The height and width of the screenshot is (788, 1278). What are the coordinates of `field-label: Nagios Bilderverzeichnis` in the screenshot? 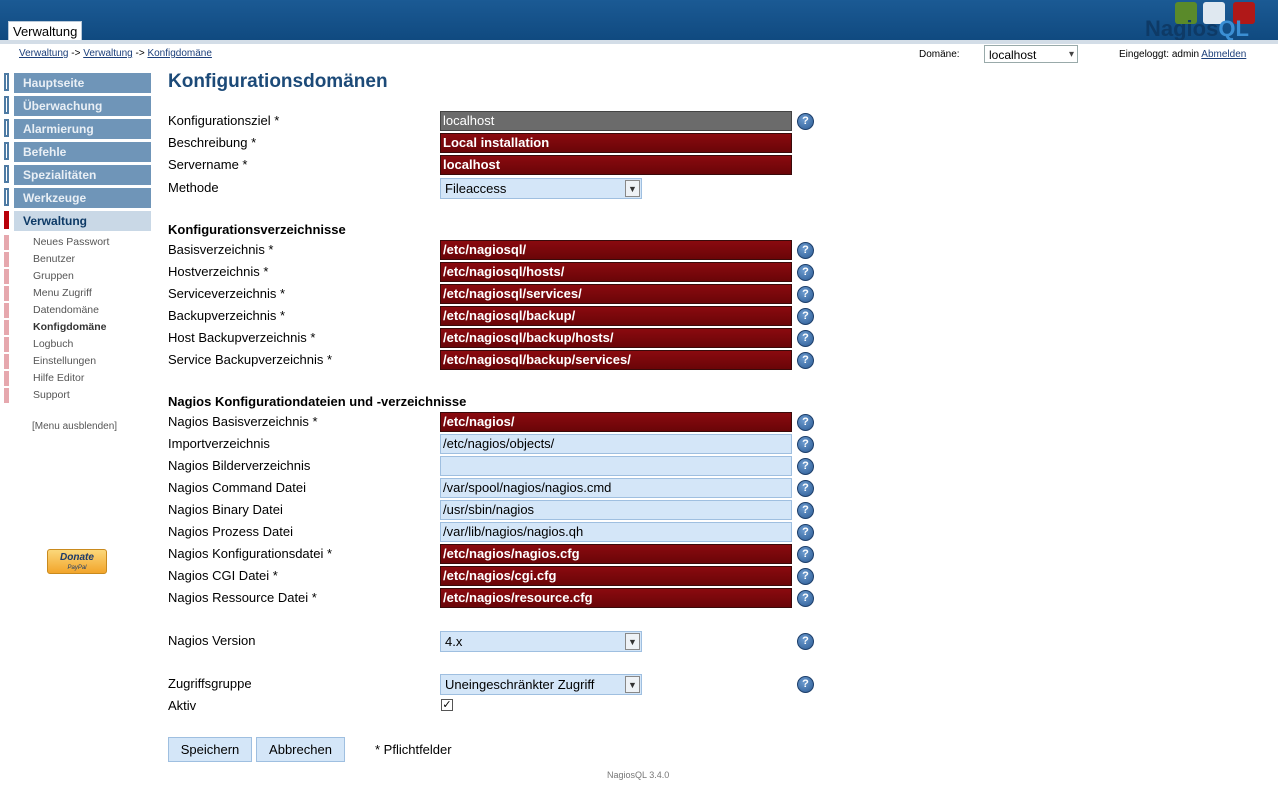 It's located at (239, 465).